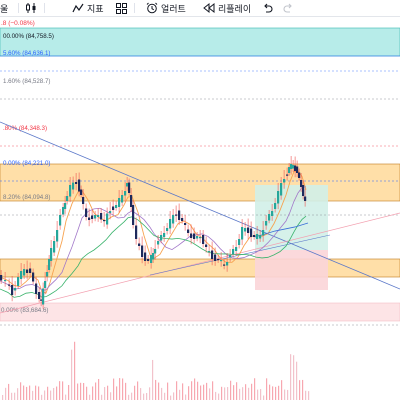 The image size is (400, 400). Describe the element at coordinates (227, 8) in the screenshot. I see `replay-button: 리플레이` at that location.